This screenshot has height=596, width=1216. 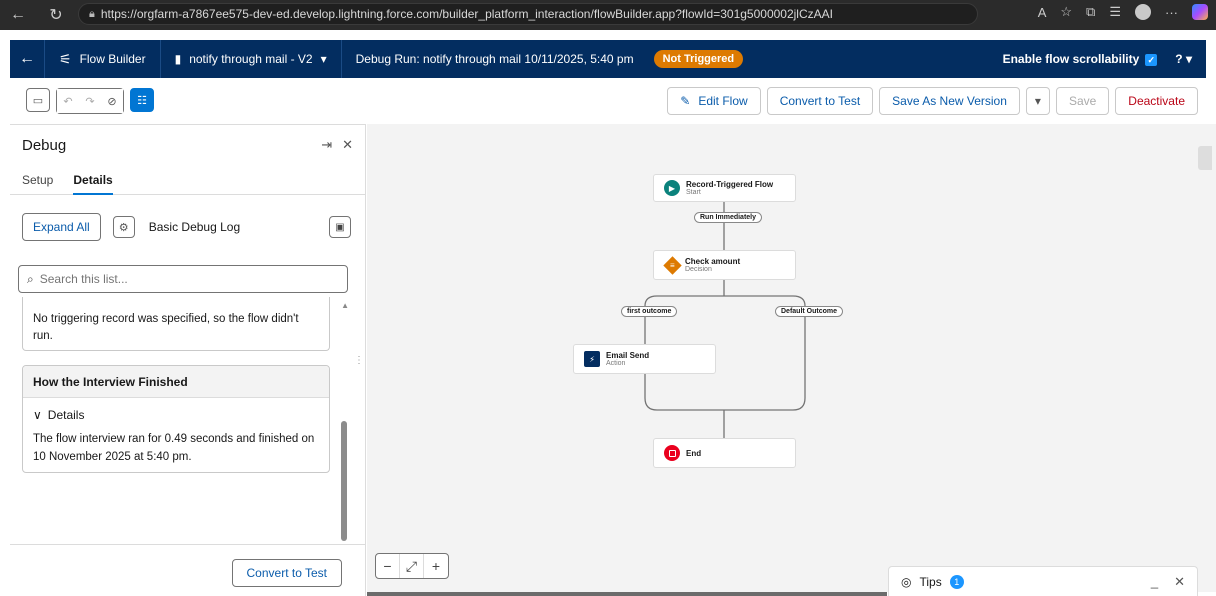 What do you see at coordinates (672, 453) in the screenshot?
I see `stop-icon` at bounding box center [672, 453].